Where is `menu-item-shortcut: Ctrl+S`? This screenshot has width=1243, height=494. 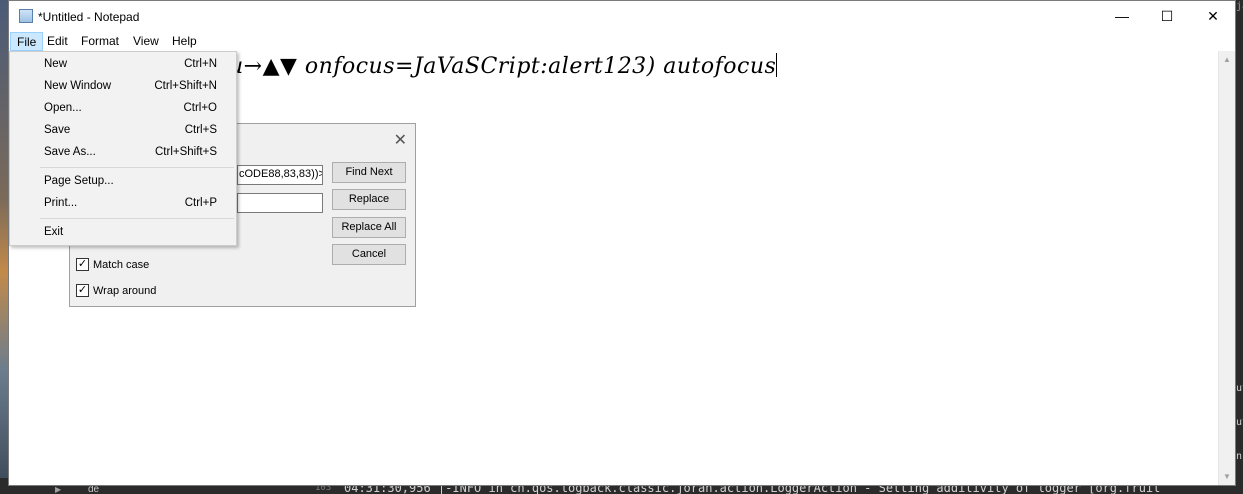
menu-item-shortcut: Ctrl+S is located at coordinates (200, 130).